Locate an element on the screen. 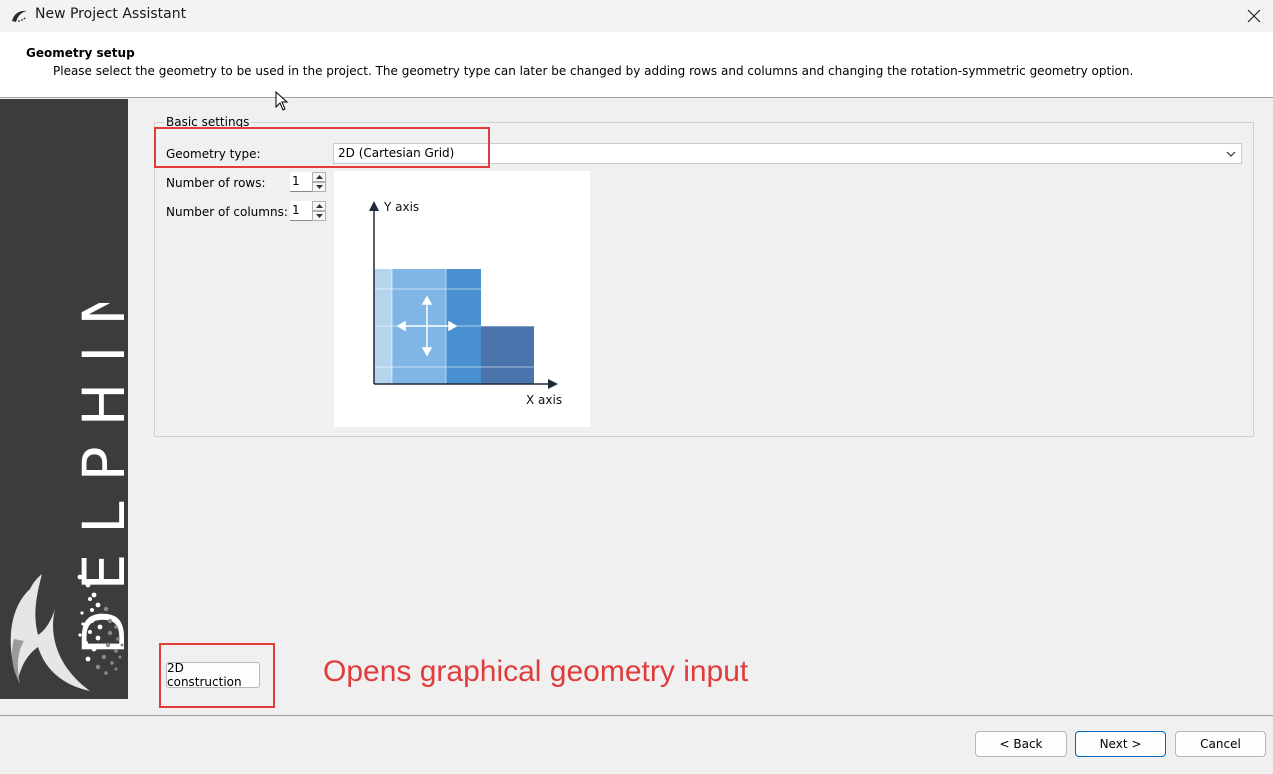 Image resolution: width=1273 pixels, height=774 pixels. rows-decrement-button is located at coordinates (319, 187).